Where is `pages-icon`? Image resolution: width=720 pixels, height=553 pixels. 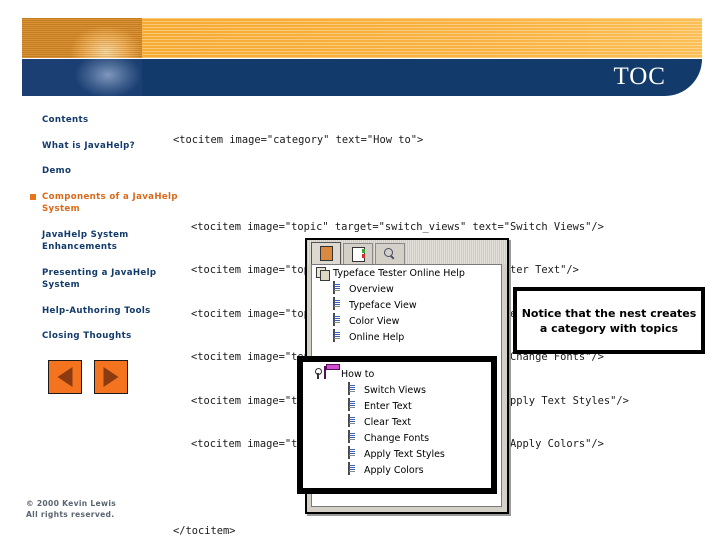 pages-icon is located at coordinates (323, 273).